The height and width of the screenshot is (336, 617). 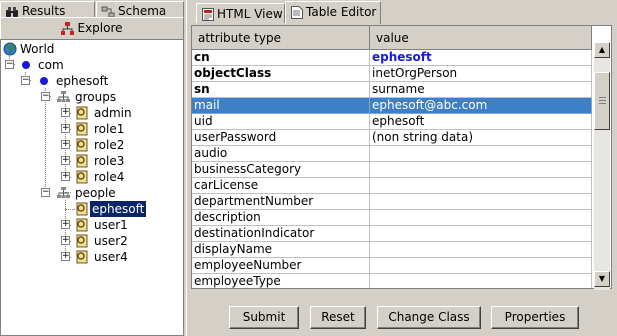 What do you see at coordinates (111, 257) in the screenshot?
I see `tree-label-user4: user4` at bounding box center [111, 257].